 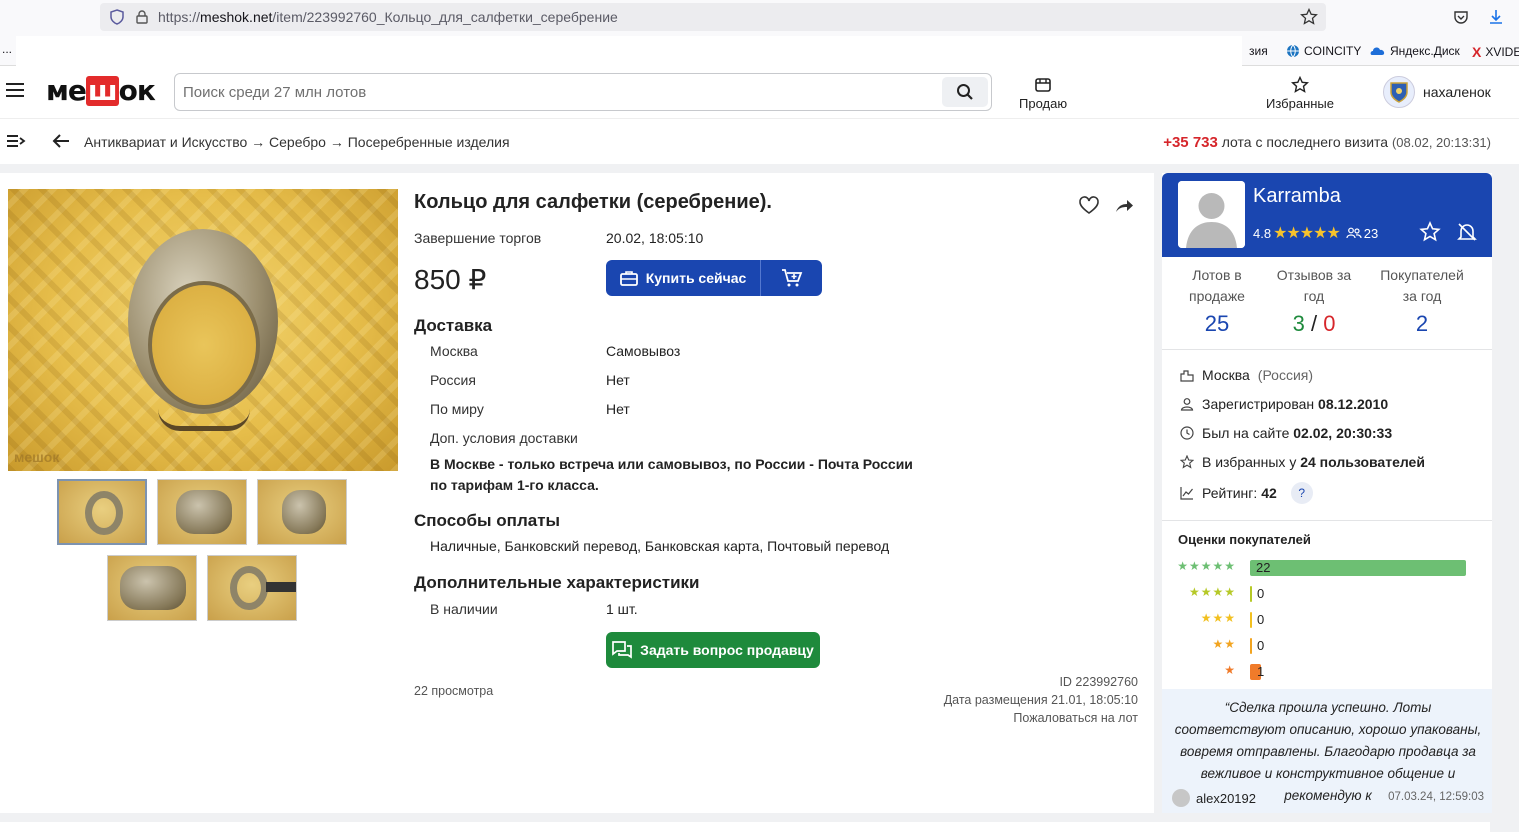 I want to click on price: 850 ₽, so click(x=450, y=279).